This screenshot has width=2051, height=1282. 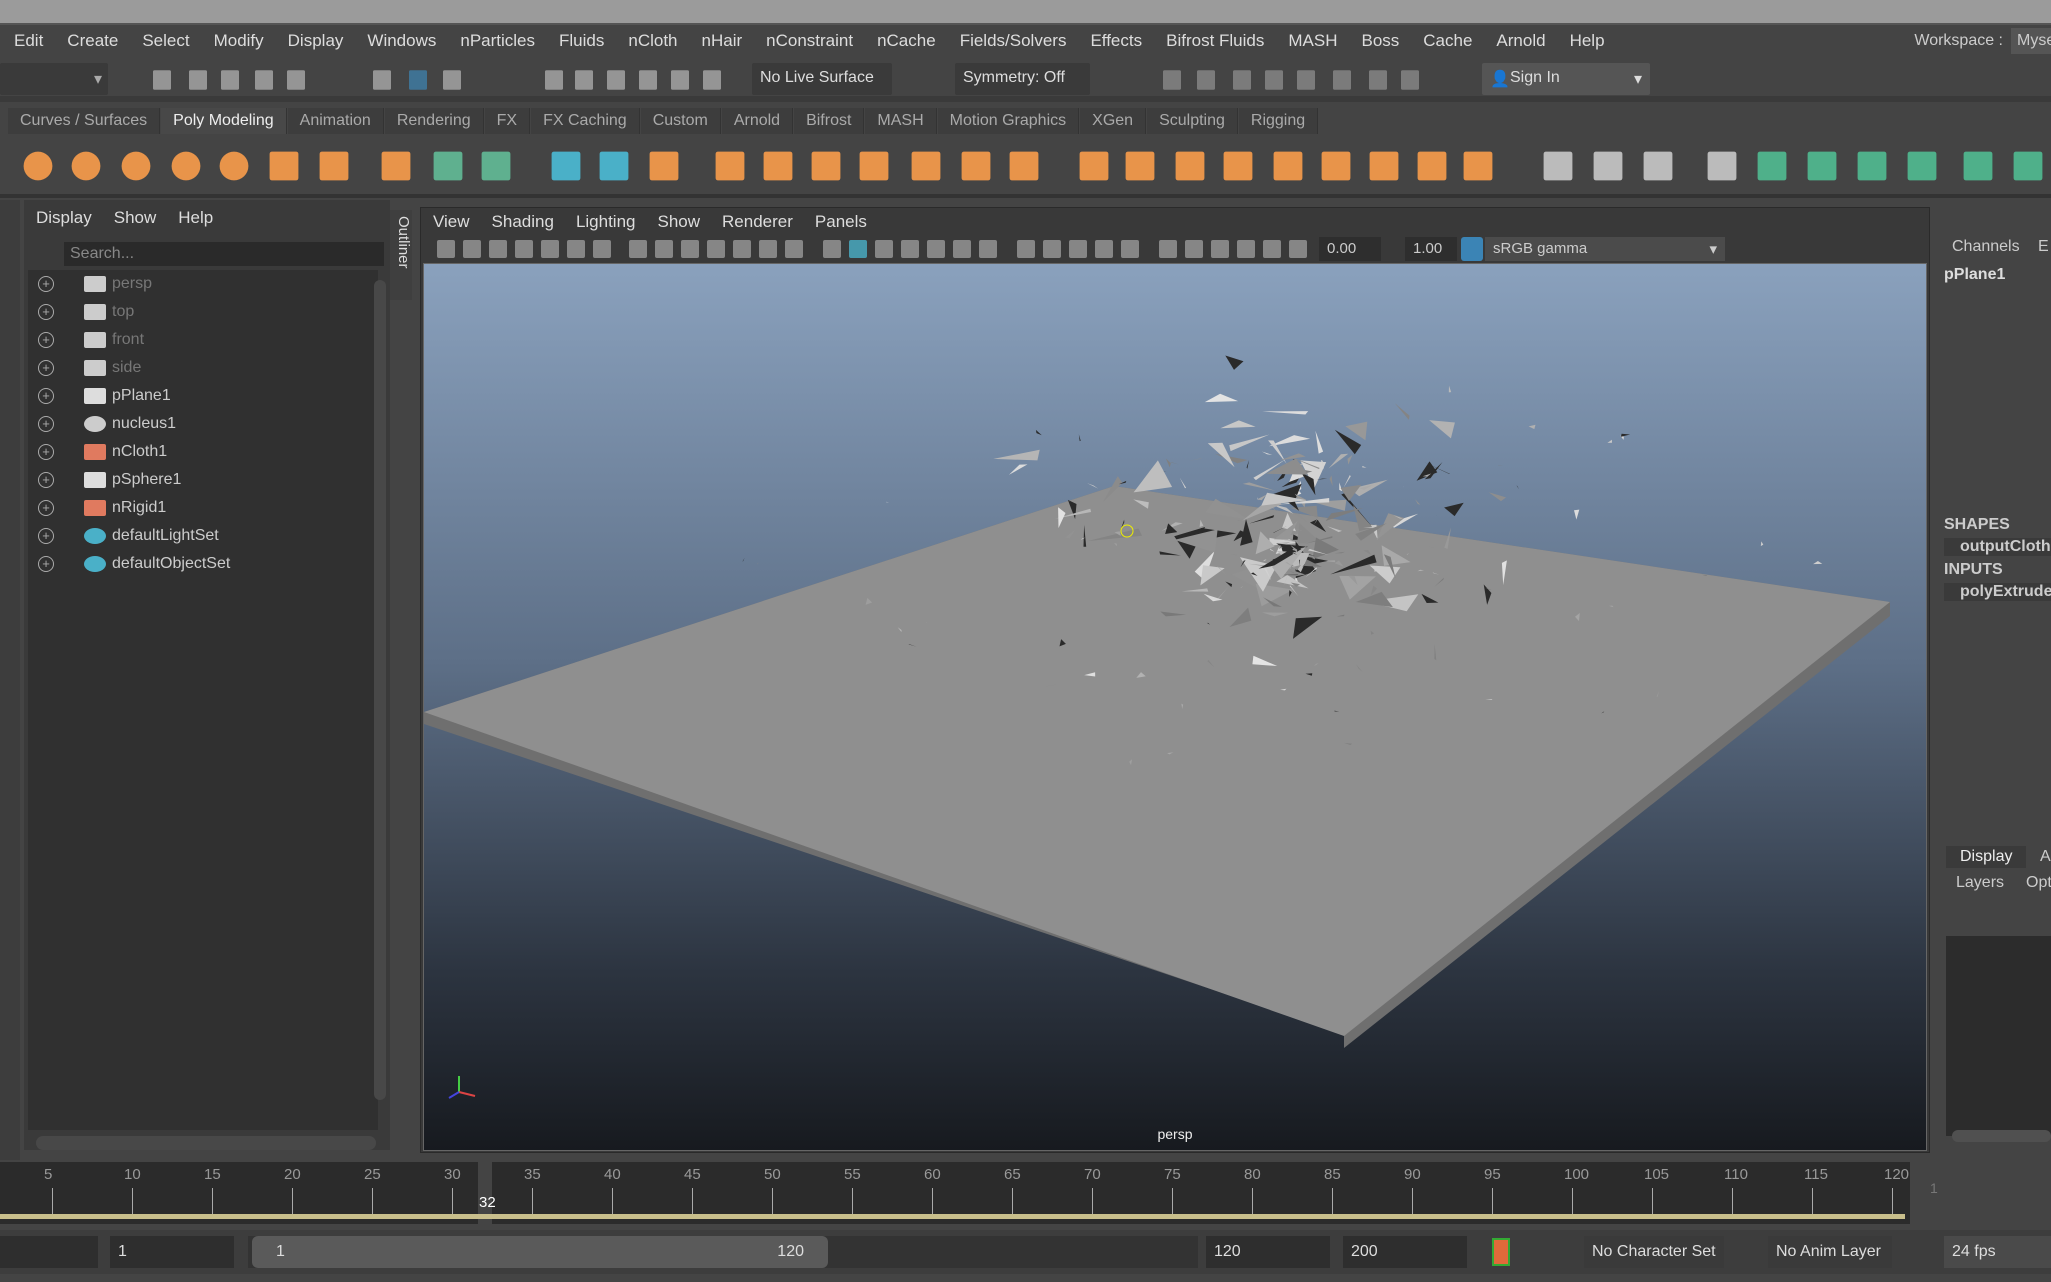 What do you see at coordinates (186, 166) in the screenshot?
I see `poly-cone-icon` at bounding box center [186, 166].